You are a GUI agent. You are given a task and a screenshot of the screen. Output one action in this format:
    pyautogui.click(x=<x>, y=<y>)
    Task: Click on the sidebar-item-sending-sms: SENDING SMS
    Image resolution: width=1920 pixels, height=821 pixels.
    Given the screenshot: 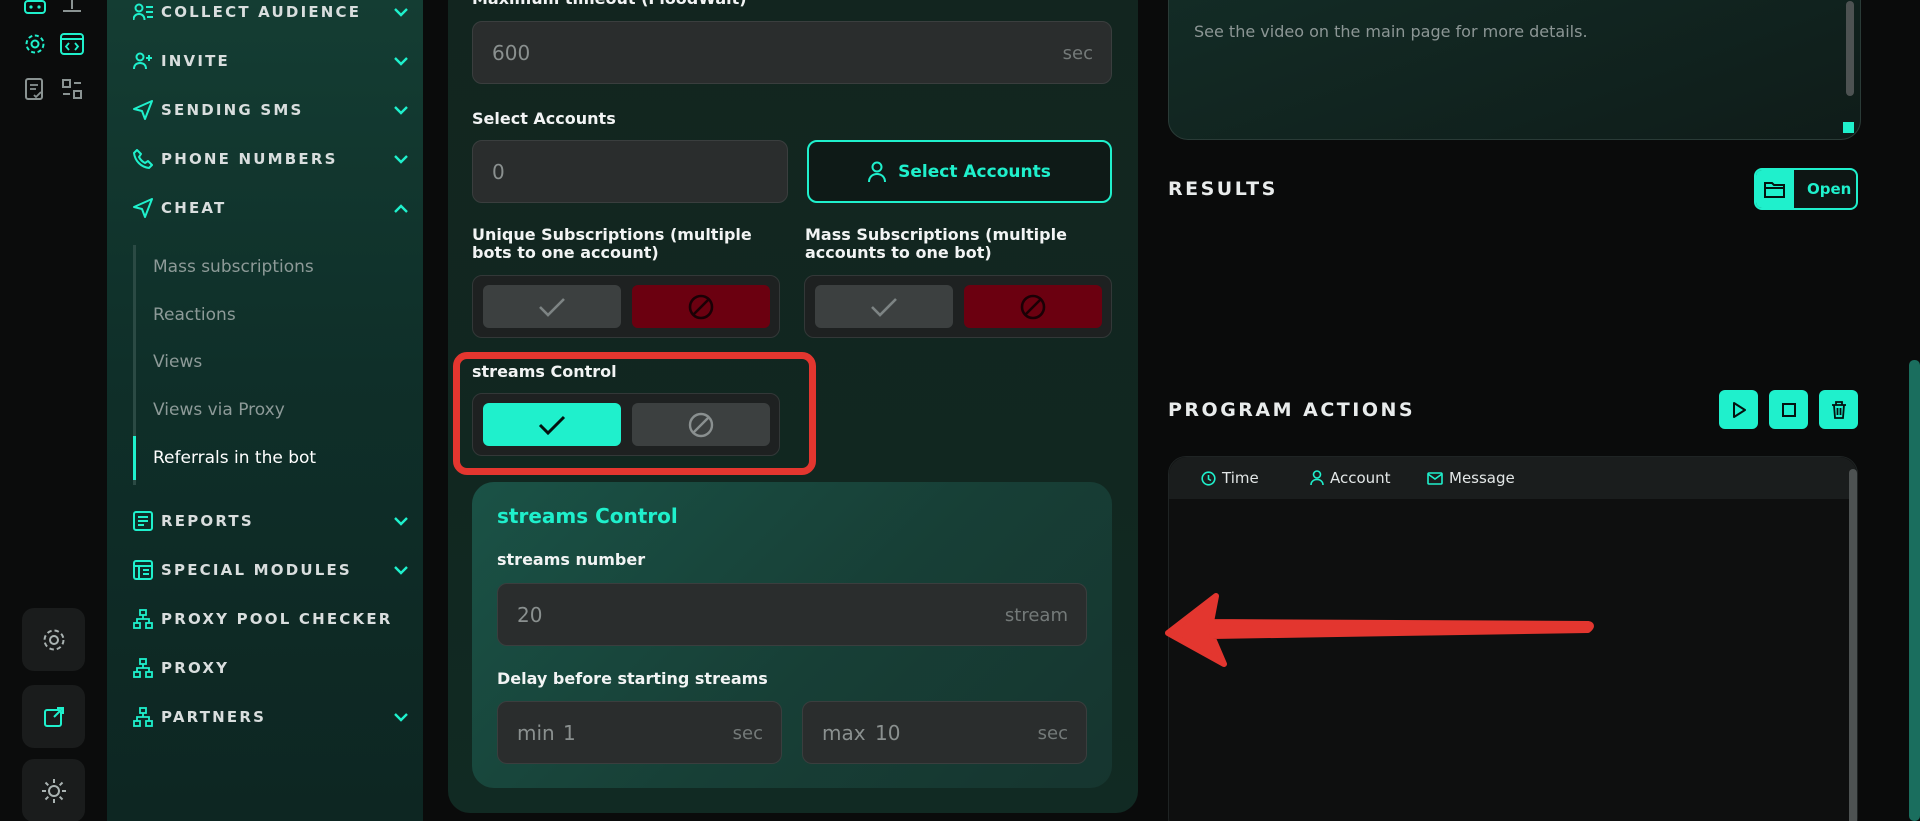 What is the action you would take?
    pyautogui.click(x=271, y=110)
    